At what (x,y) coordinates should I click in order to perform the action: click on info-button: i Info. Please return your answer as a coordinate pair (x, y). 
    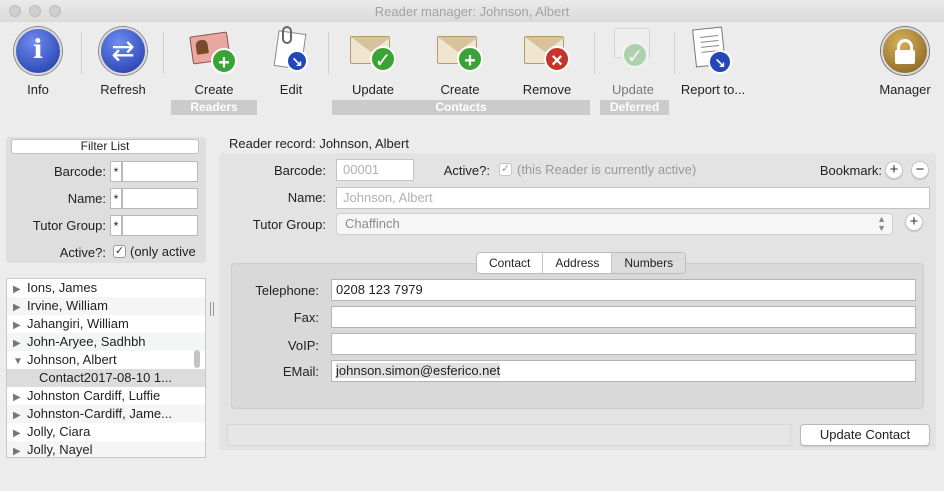
    Looking at the image, I should click on (38, 61).